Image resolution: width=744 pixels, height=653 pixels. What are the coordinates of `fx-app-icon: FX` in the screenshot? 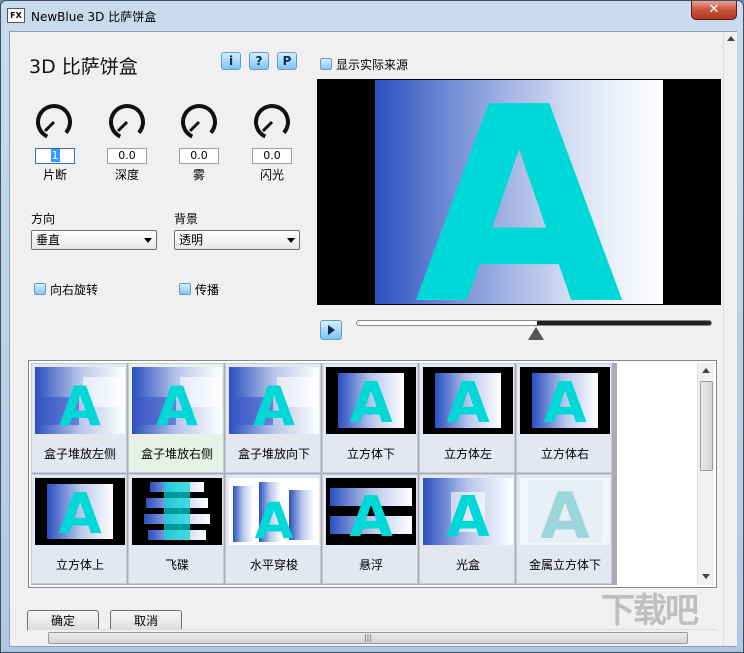 It's located at (16, 15).